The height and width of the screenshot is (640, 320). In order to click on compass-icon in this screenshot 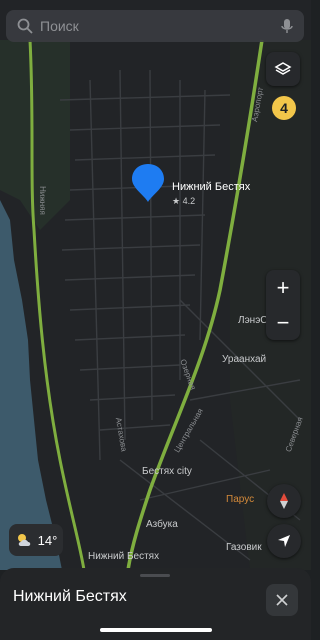, I will do `click(284, 501)`.